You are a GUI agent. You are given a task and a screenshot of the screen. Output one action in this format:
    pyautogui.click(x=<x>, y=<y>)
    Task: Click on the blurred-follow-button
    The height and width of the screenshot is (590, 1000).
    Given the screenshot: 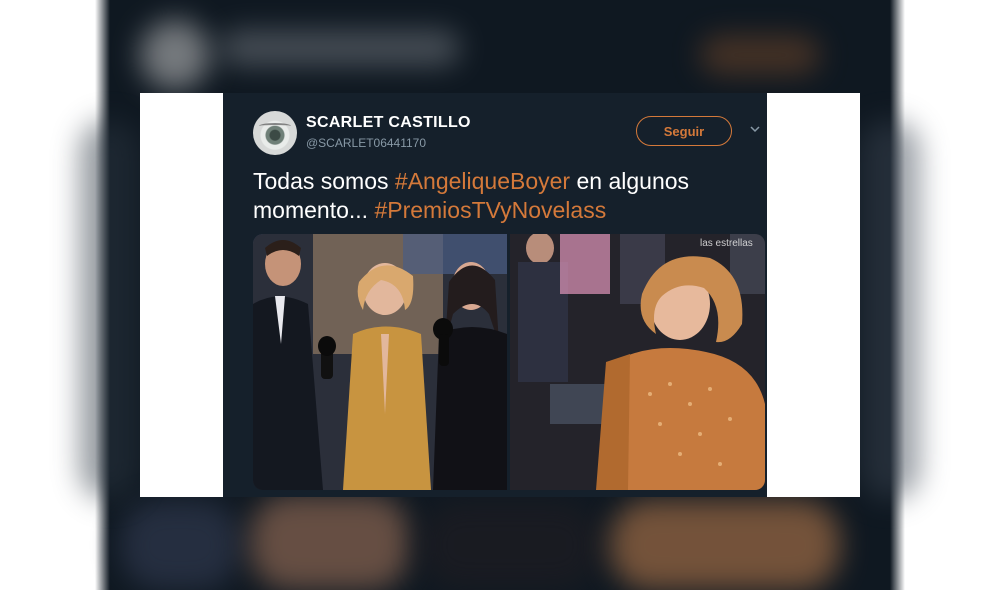 What is the action you would take?
    pyautogui.click(x=760, y=55)
    